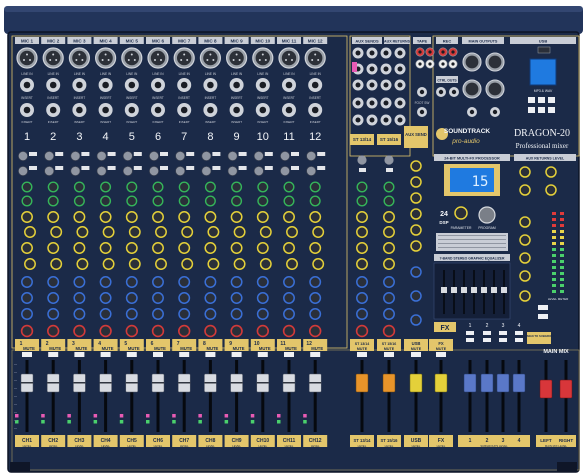 The height and width of the screenshot is (476, 587). What do you see at coordinates (551, 190) in the screenshot?
I see `return-knob` at bounding box center [551, 190].